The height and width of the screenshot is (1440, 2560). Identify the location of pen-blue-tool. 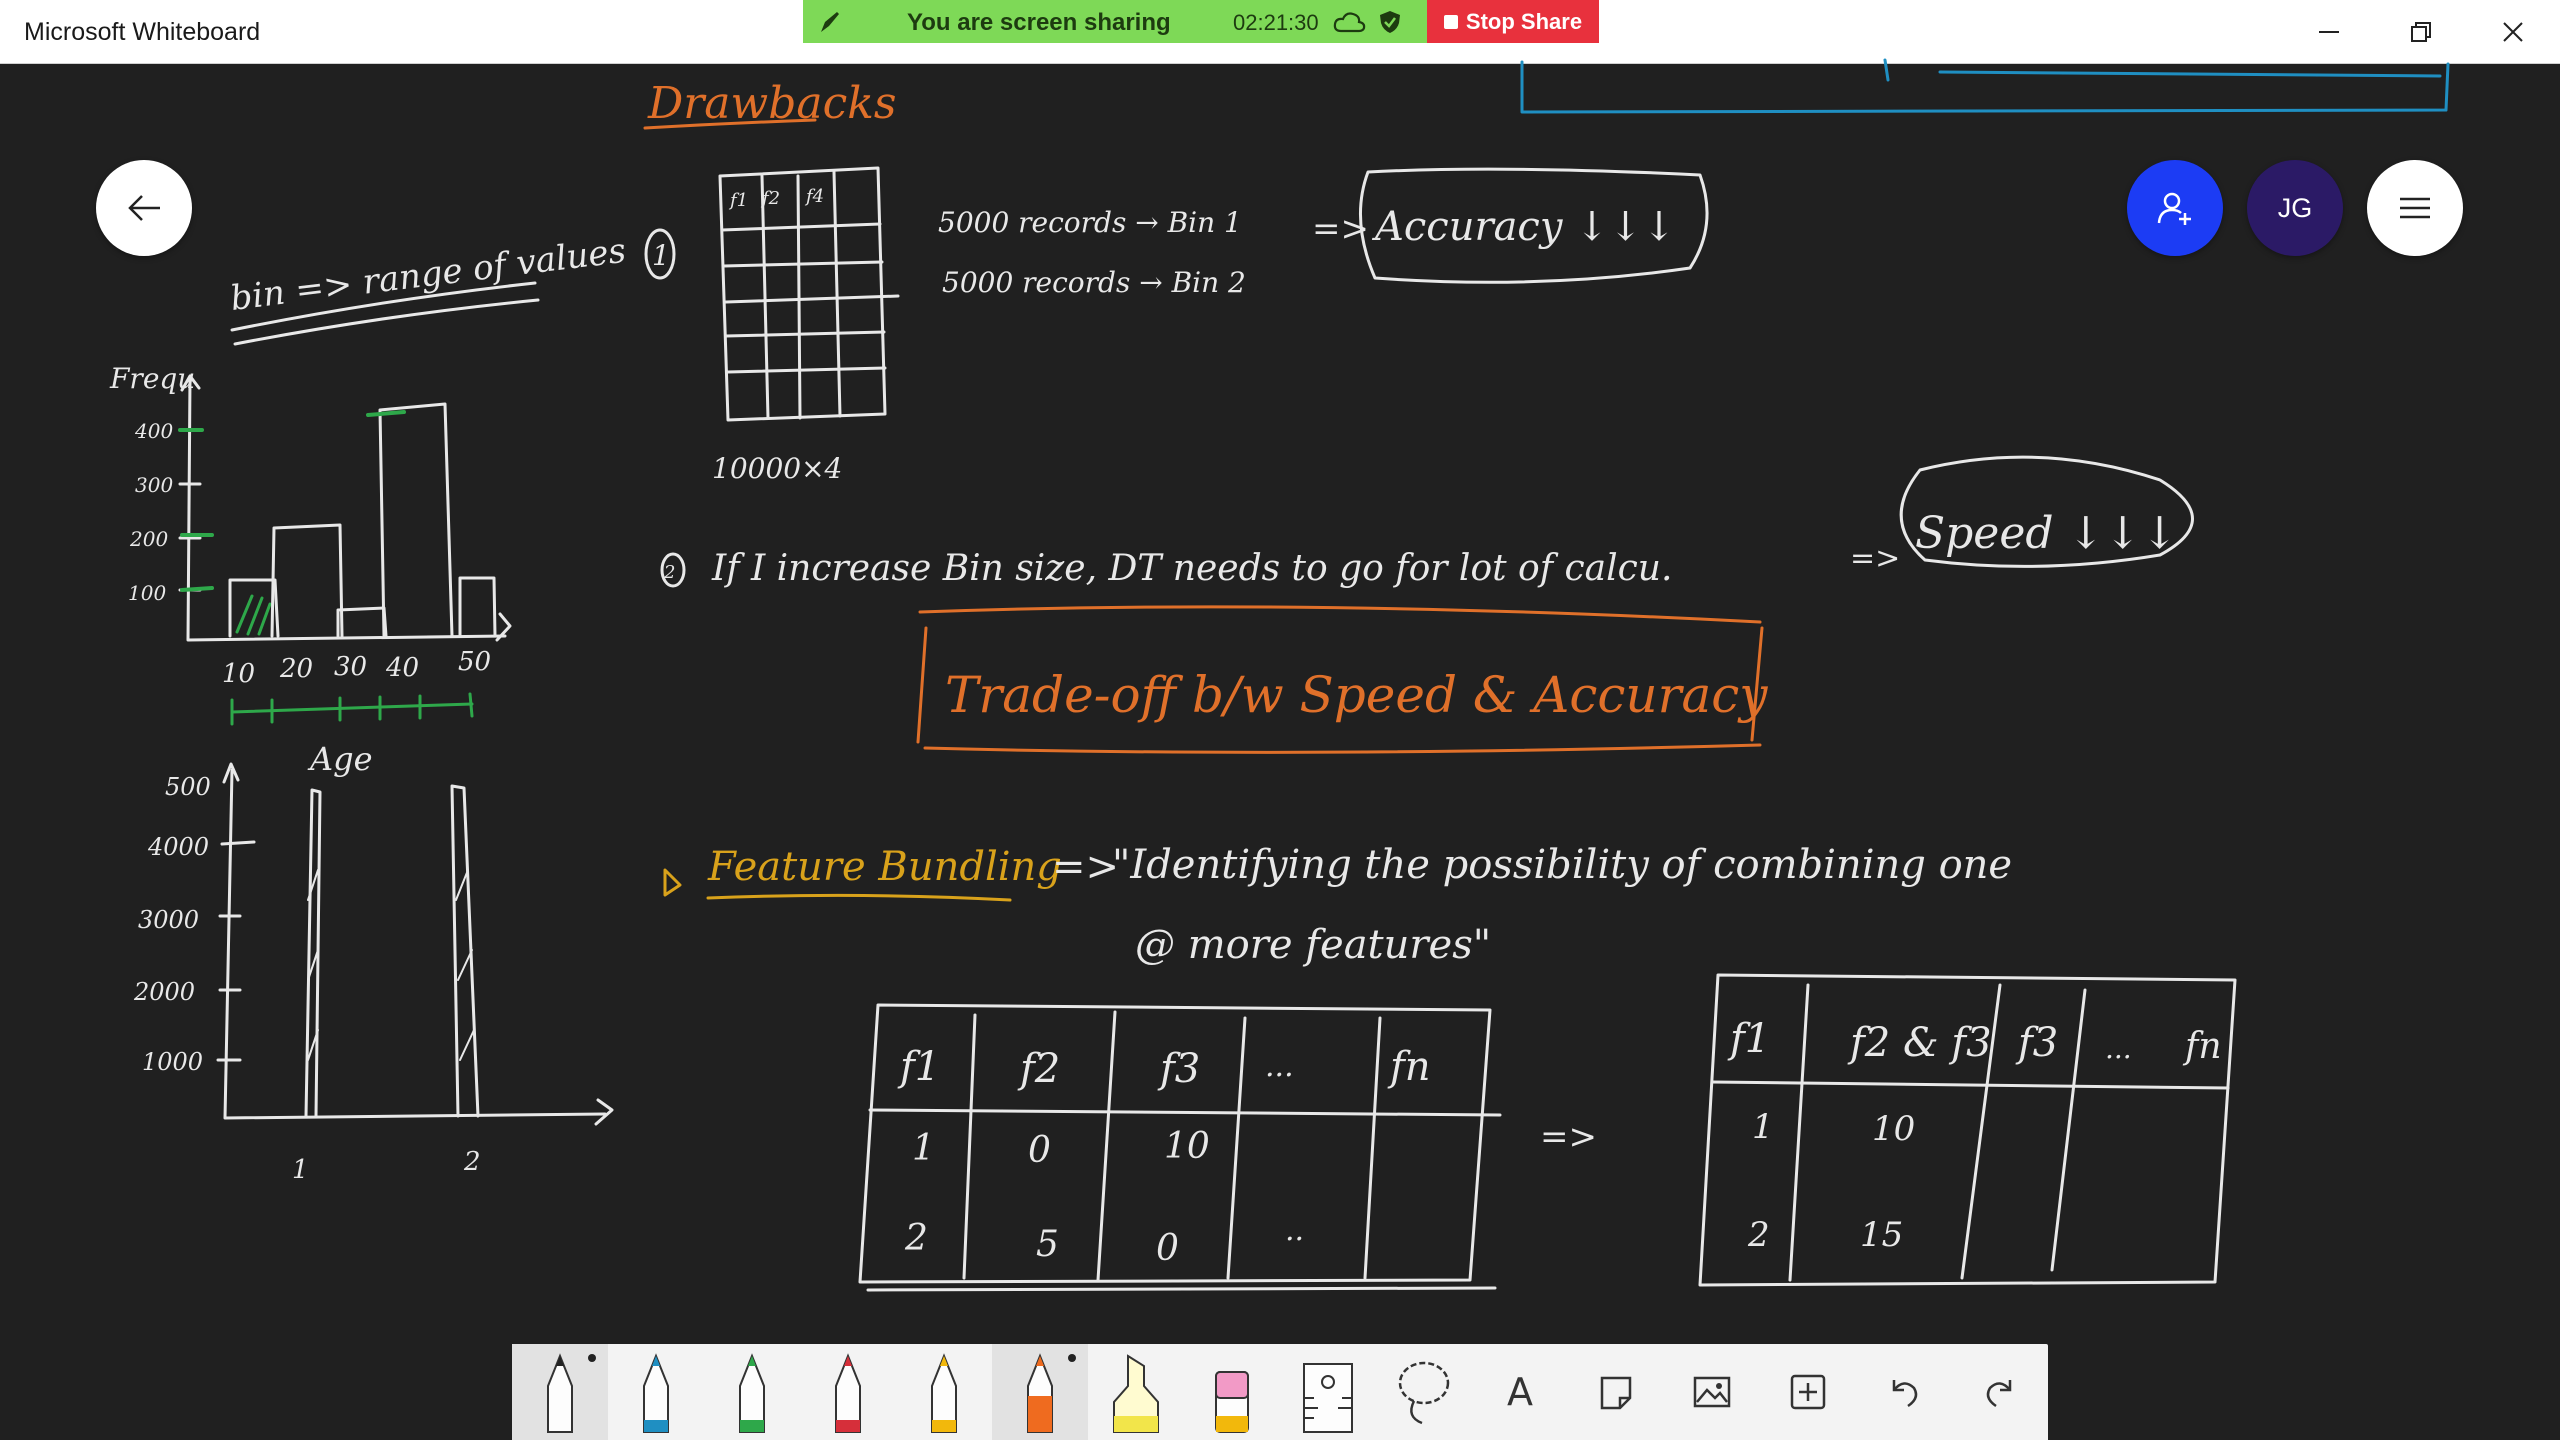
(656, 1392).